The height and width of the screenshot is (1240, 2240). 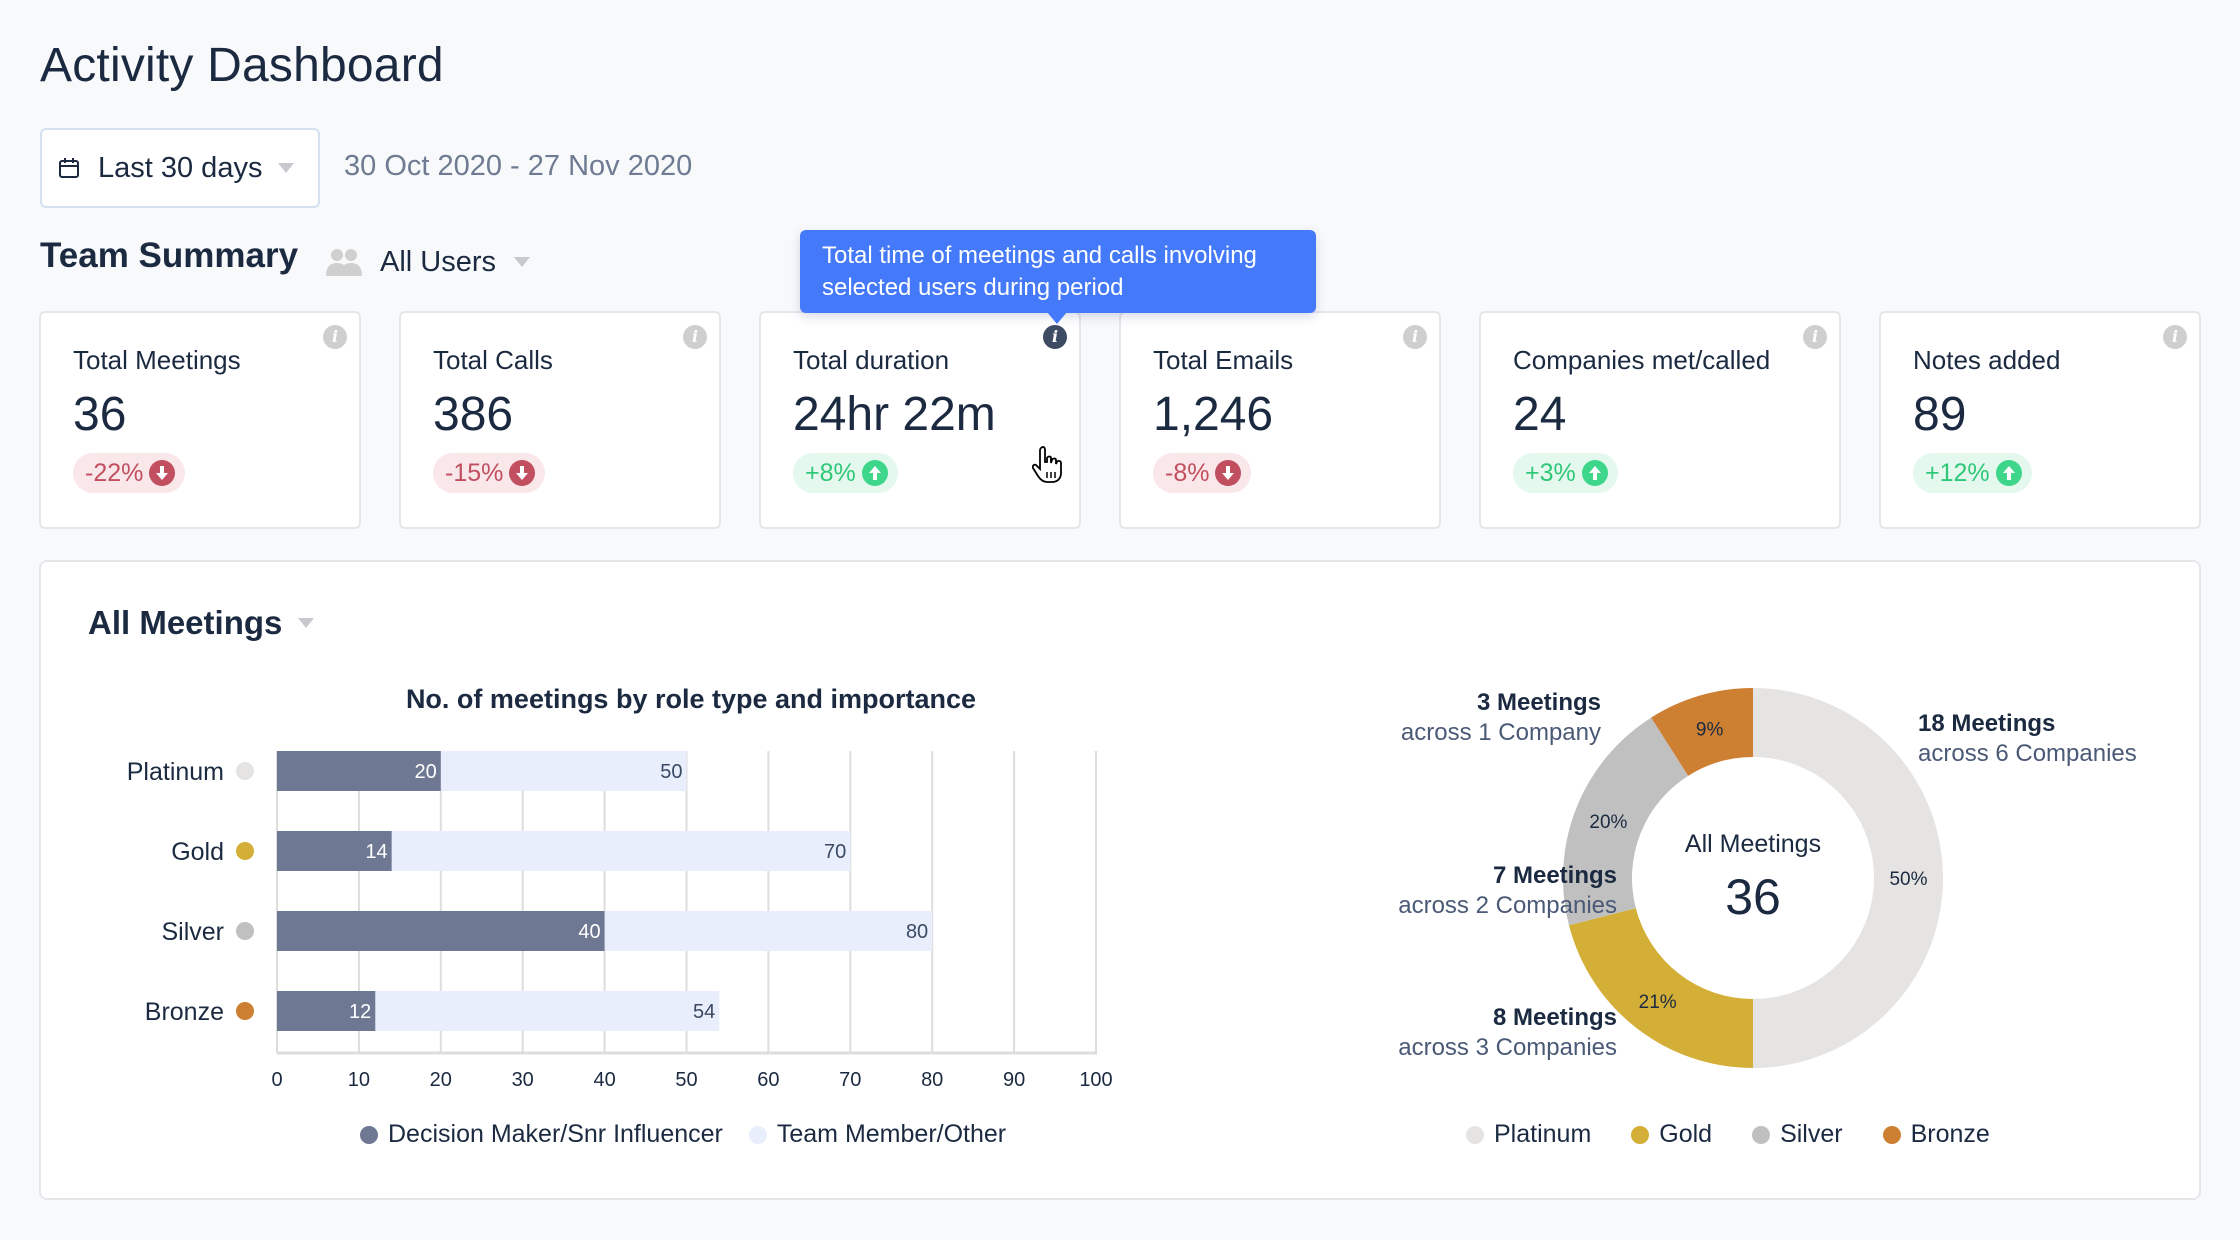 I want to click on hand-cursor-icon, so click(x=1047, y=464).